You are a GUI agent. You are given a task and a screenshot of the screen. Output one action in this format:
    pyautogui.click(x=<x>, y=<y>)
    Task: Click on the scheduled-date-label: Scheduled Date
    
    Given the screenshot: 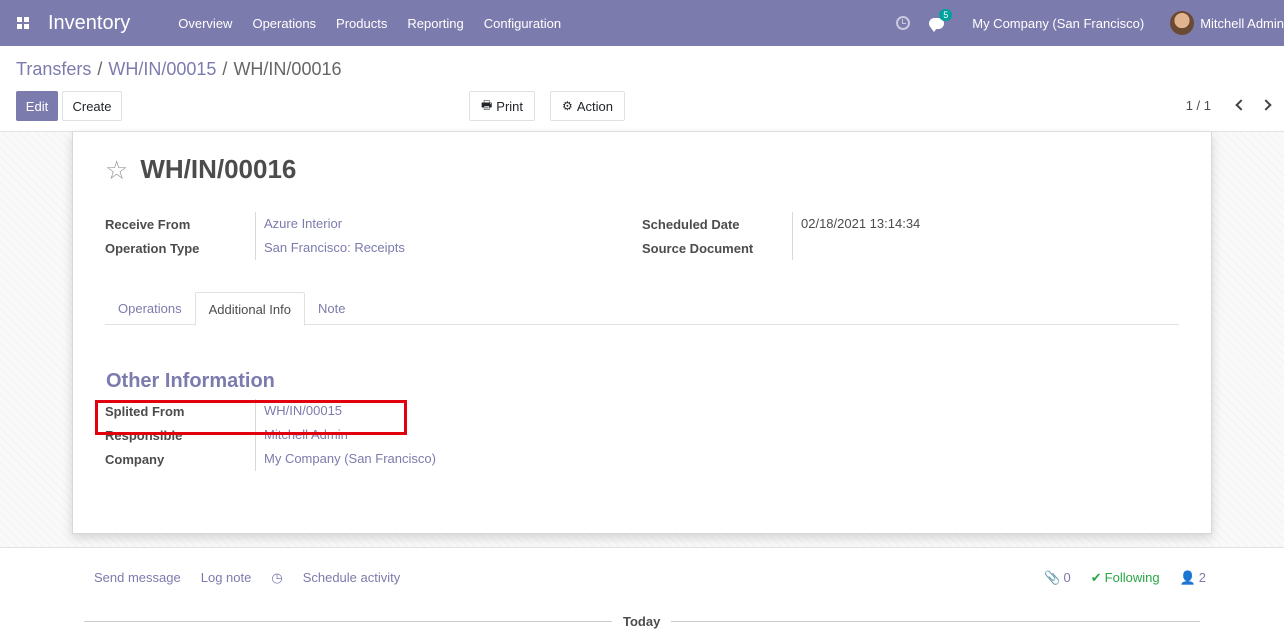 What is the action you would take?
    pyautogui.click(x=691, y=224)
    